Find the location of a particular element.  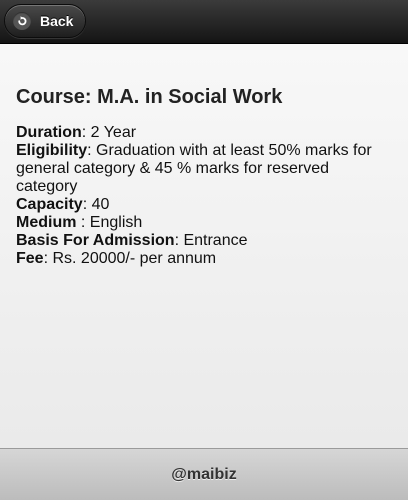

back-button: Back is located at coordinates (45, 21).